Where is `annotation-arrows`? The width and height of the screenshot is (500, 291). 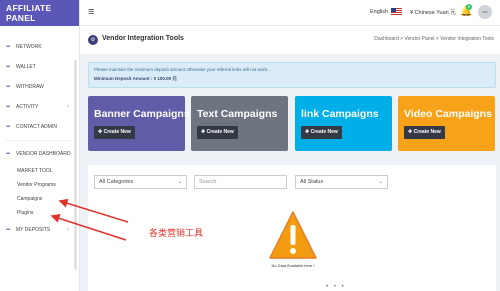 annotation-arrows is located at coordinates (89, 219).